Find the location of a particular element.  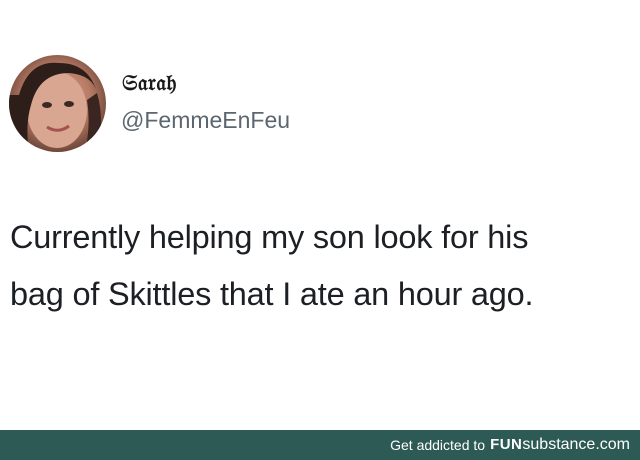

tweet-line-1: Currently helping my son look for his is located at coordinates (269, 237).